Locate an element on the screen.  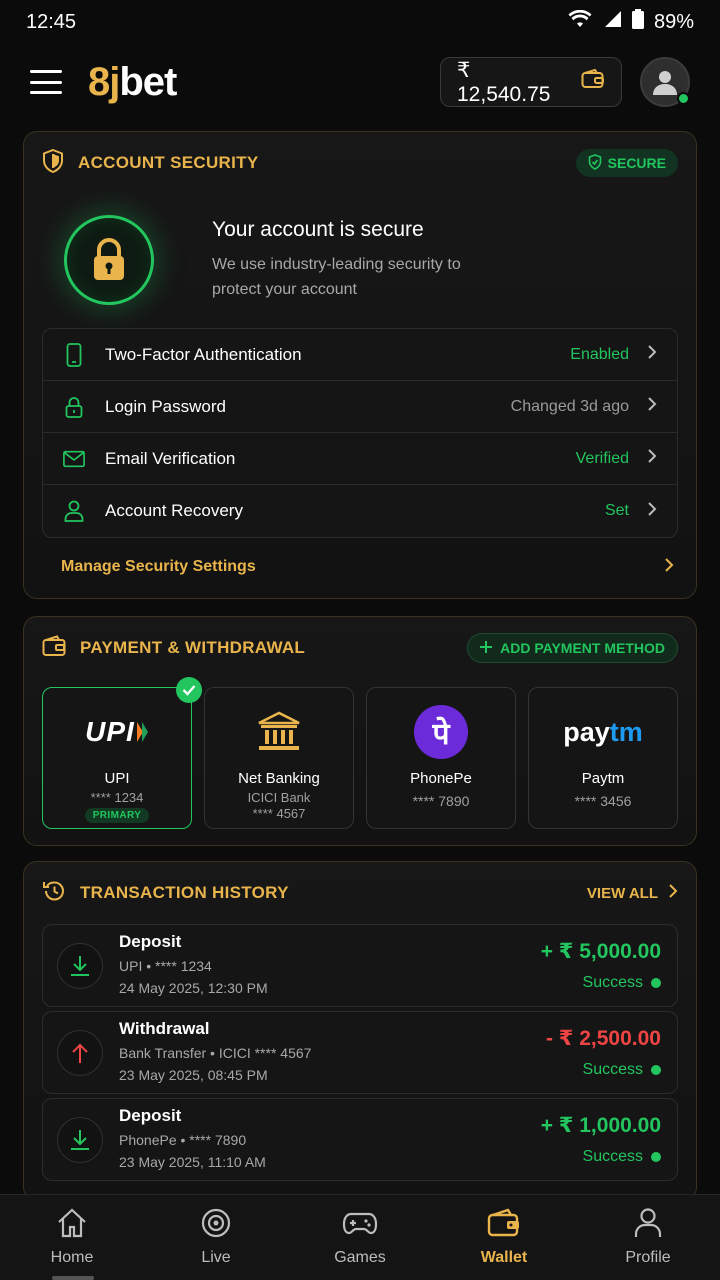
withdrawal-arrow-icon is located at coordinates (80, 1052).